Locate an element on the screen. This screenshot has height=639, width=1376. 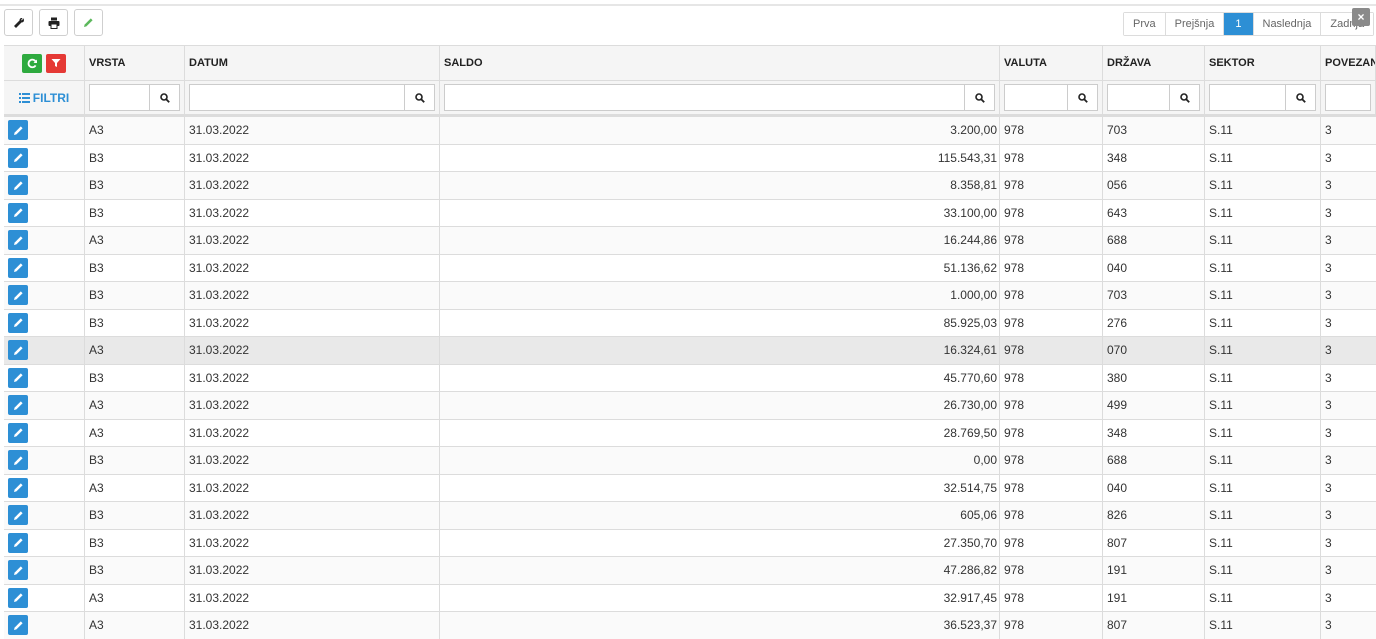
page-first-button: Prva is located at coordinates (1145, 24).